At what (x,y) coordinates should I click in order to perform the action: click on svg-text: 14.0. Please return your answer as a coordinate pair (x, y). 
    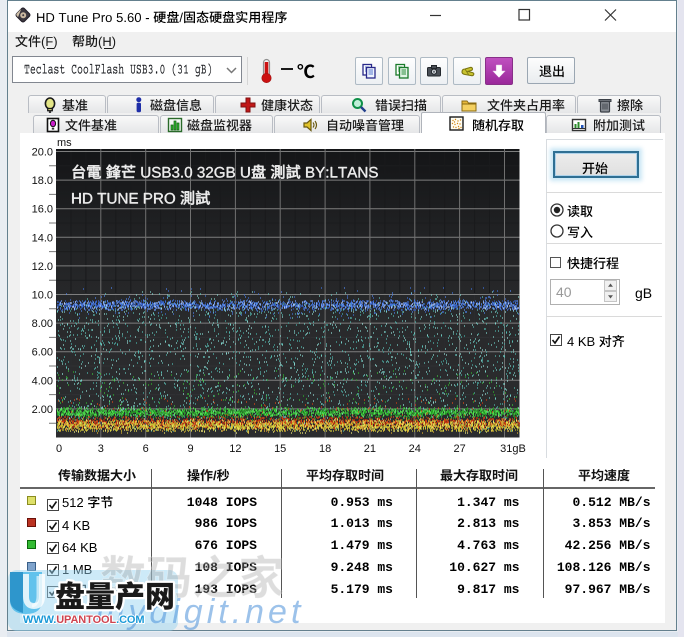
    Looking at the image, I should click on (42, 238).